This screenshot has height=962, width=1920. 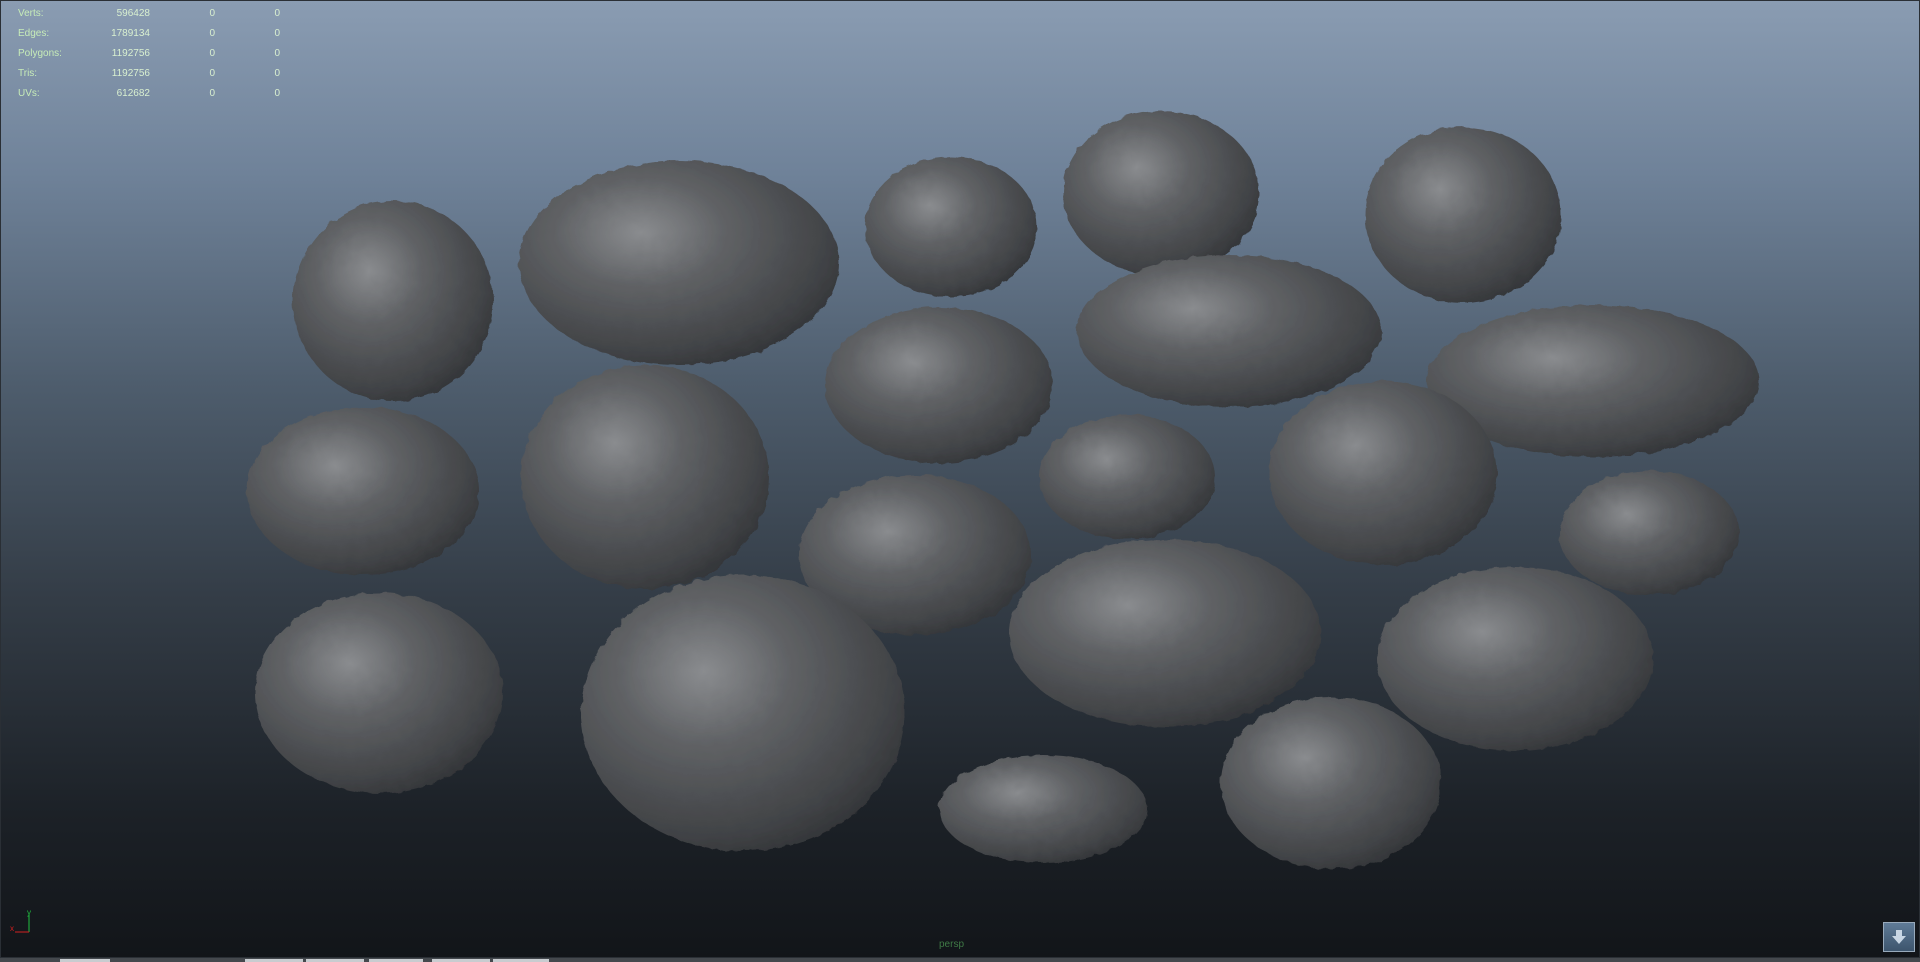 I want to click on axis-x-label: x, so click(x=12, y=928).